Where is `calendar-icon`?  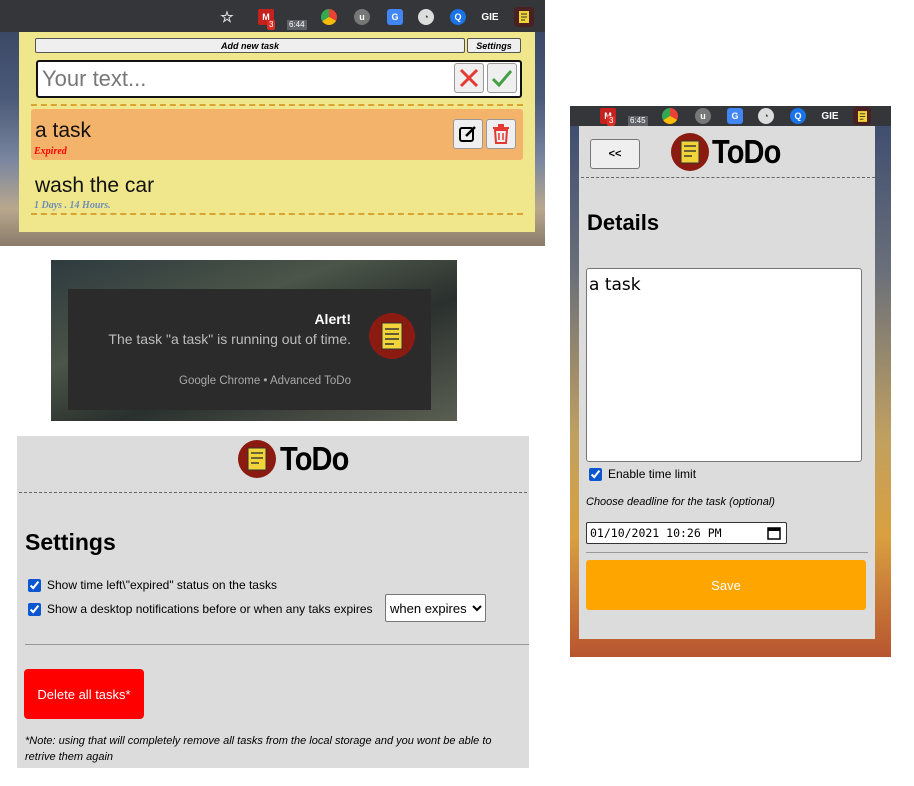
calendar-icon is located at coordinates (774, 533).